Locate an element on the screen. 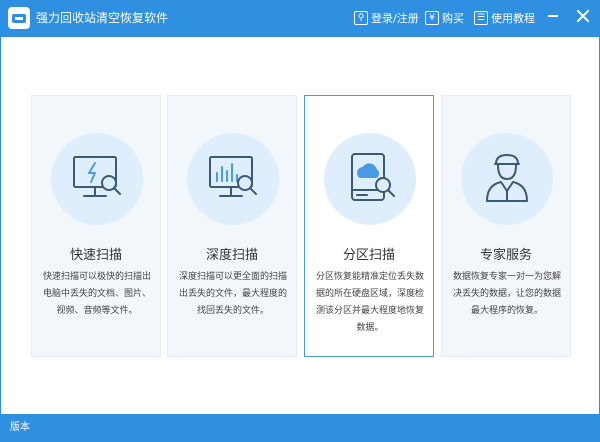 The image size is (600, 442). deep-scan-title: 深度扫描 is located at coordinates (231, 255).